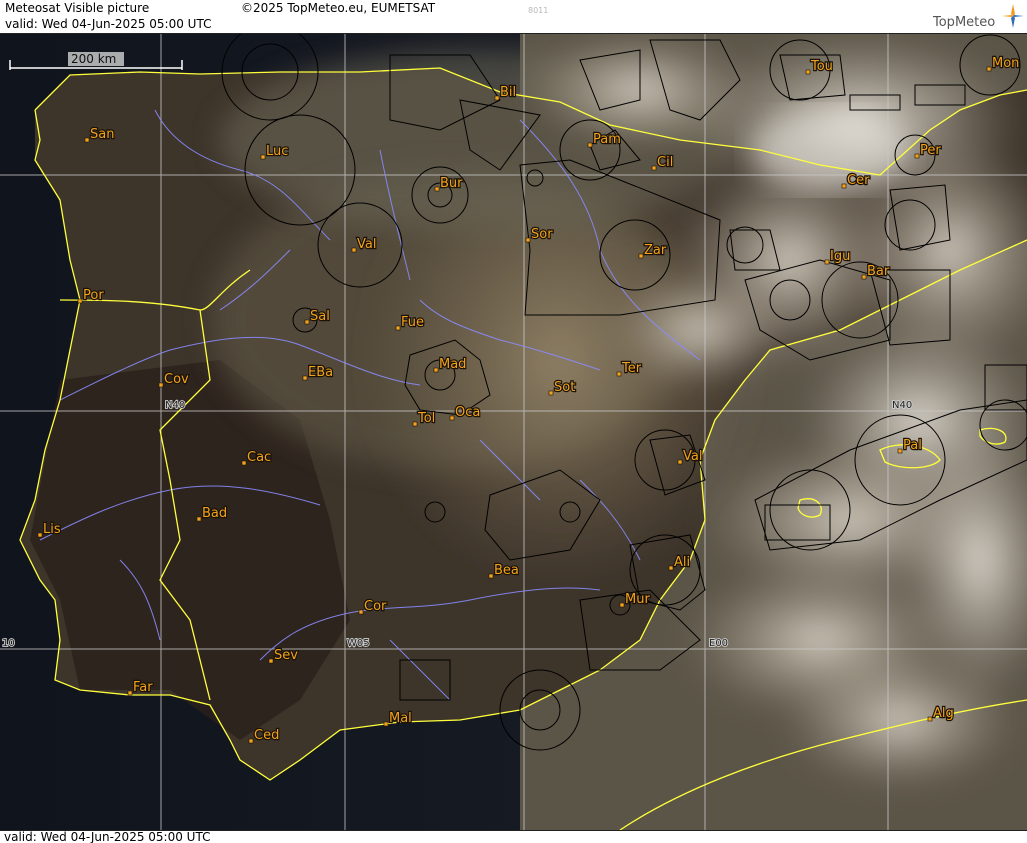  Describe the element at coordinates (682, 562) in the screenshot. I see `city-label: Ali` at that location.